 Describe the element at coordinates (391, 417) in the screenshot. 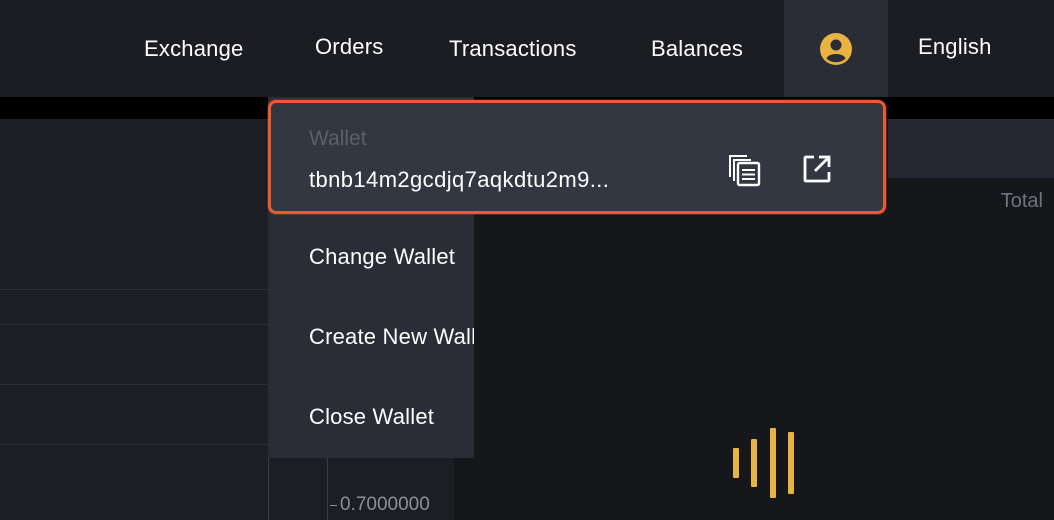

I see `close-wallet-item: Close Wallet` at that location.